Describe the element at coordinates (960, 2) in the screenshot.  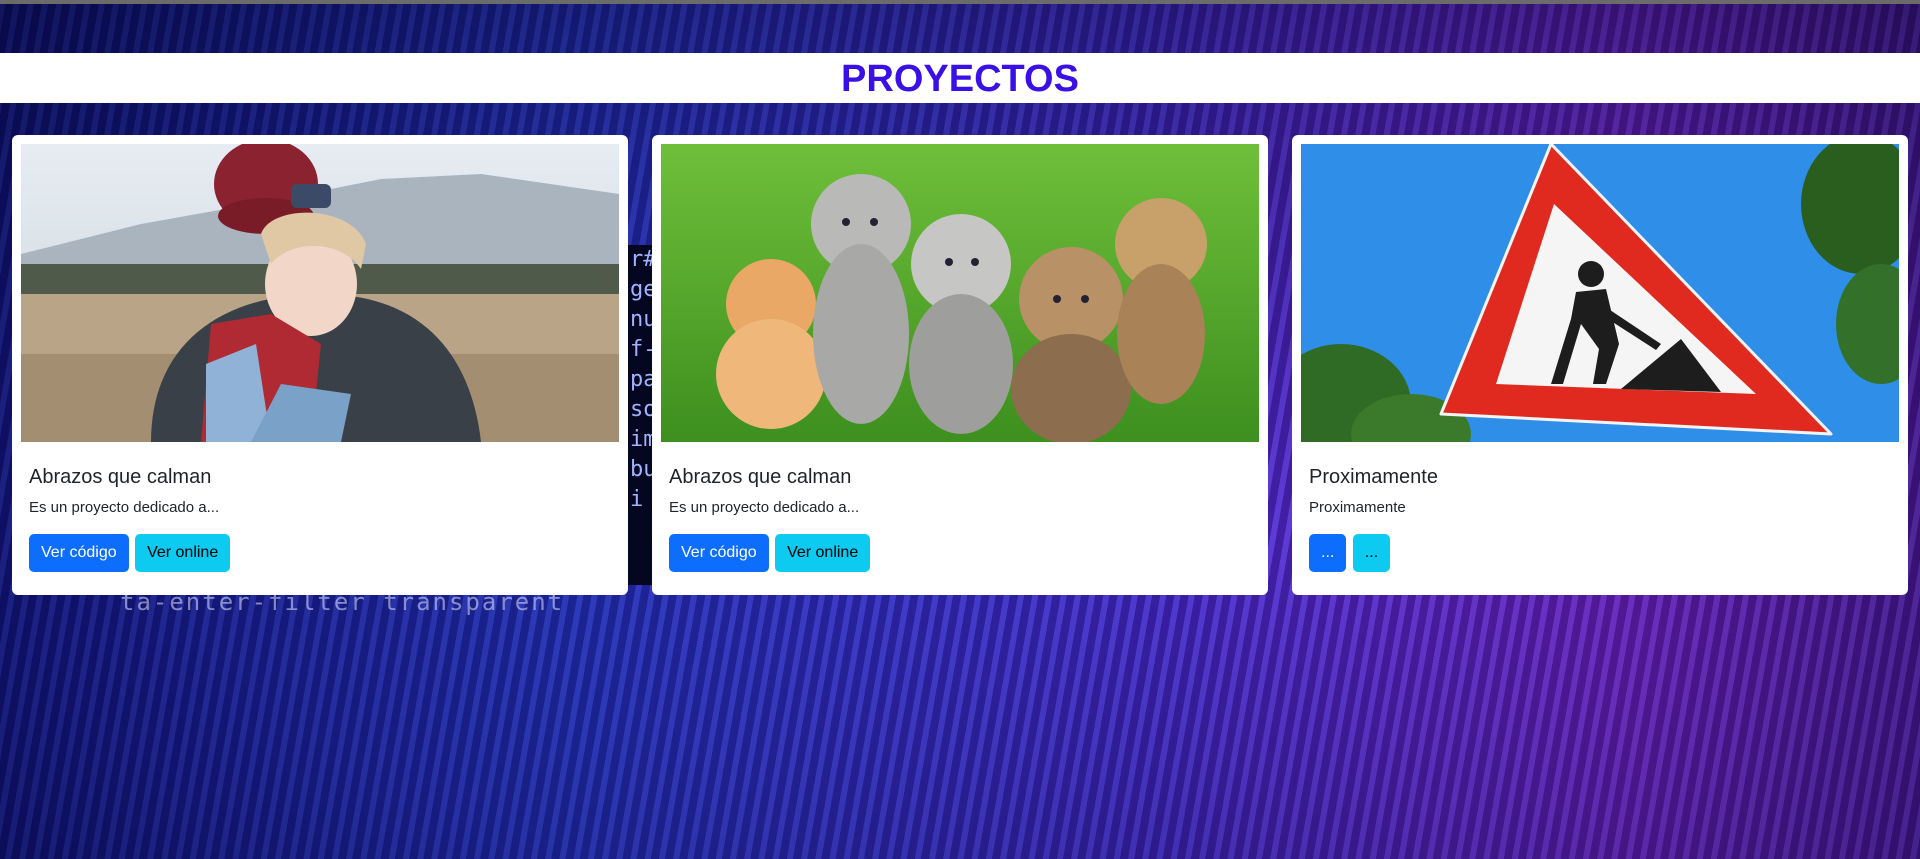
I see `top-border` at that location.